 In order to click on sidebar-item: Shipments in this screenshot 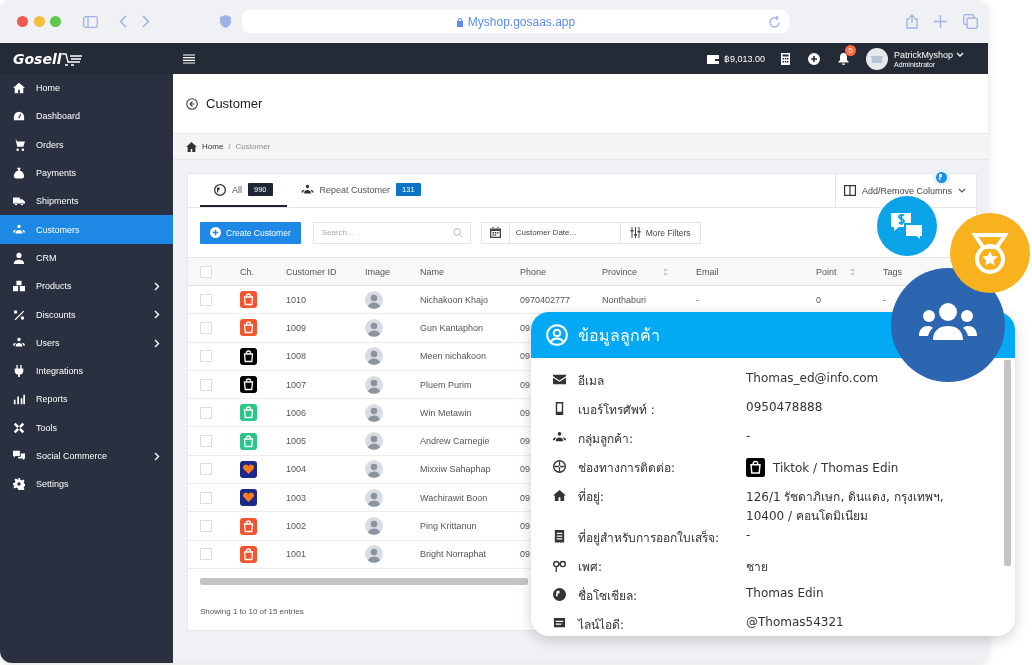, I will do `click(86, 201)`.